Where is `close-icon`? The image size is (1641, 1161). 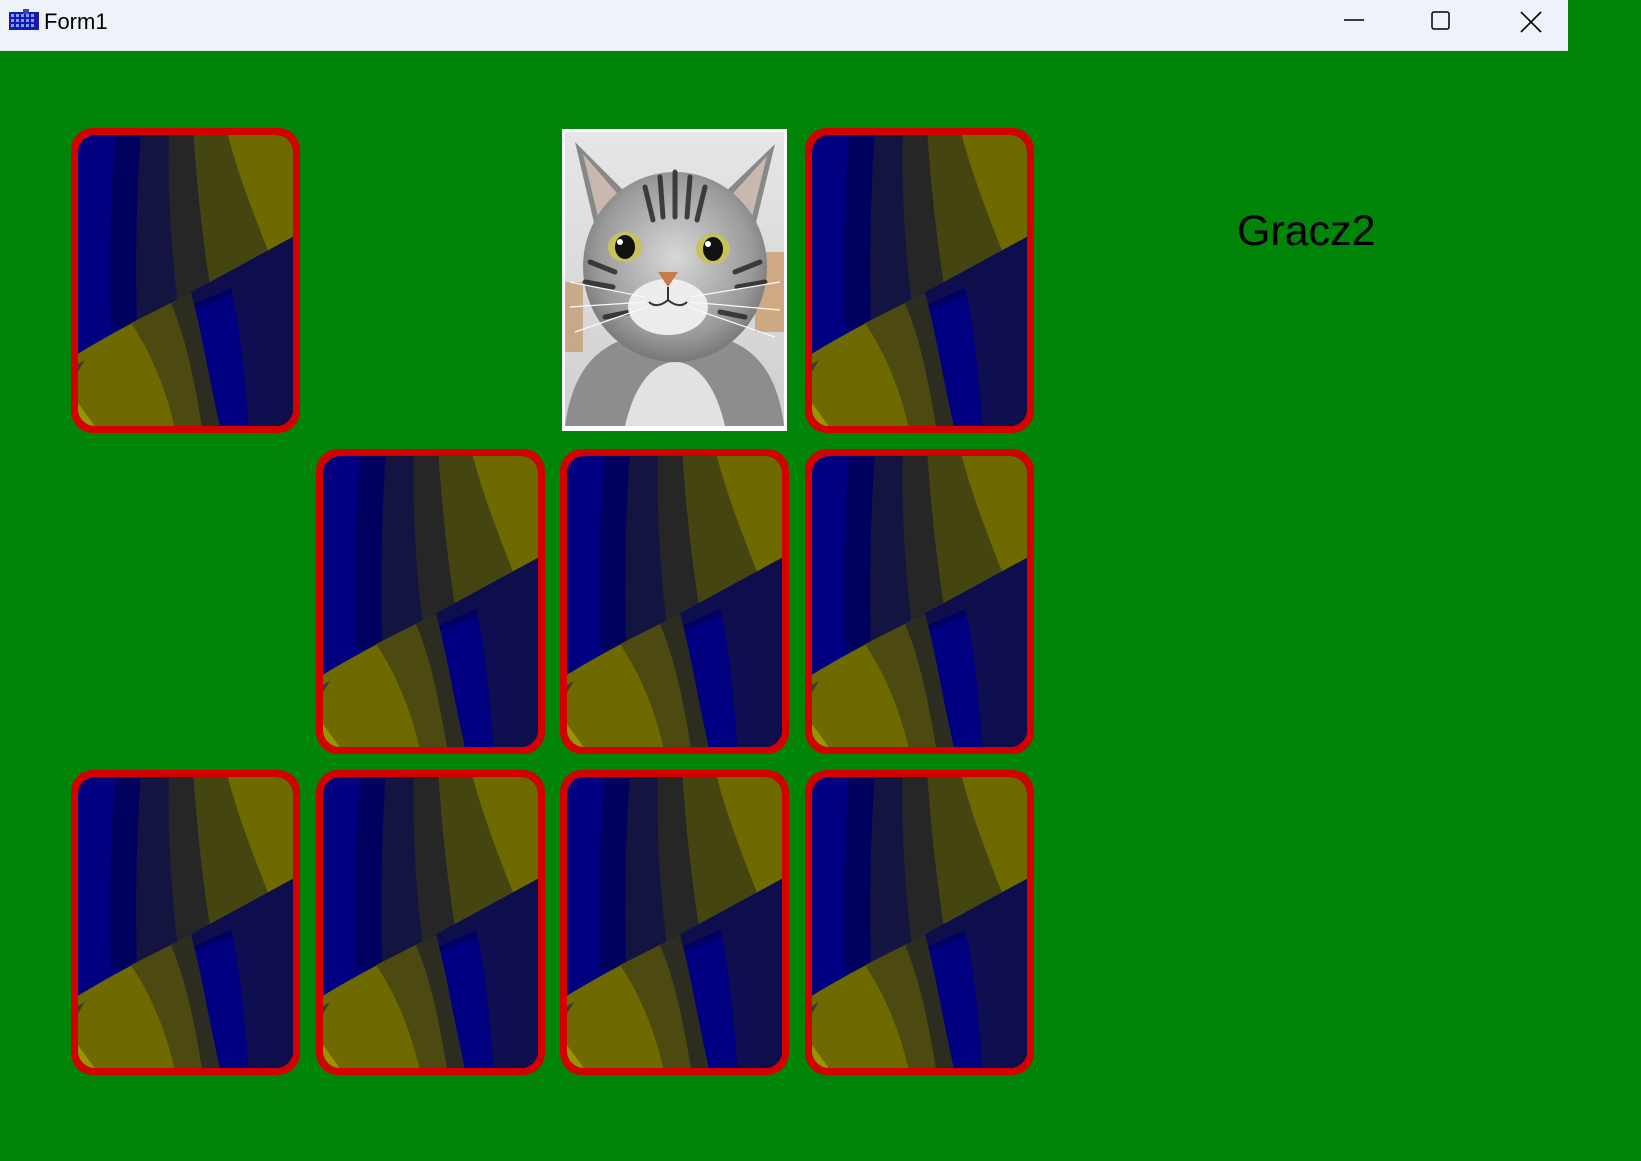 close-icon is located at coordinates (1531, 22).